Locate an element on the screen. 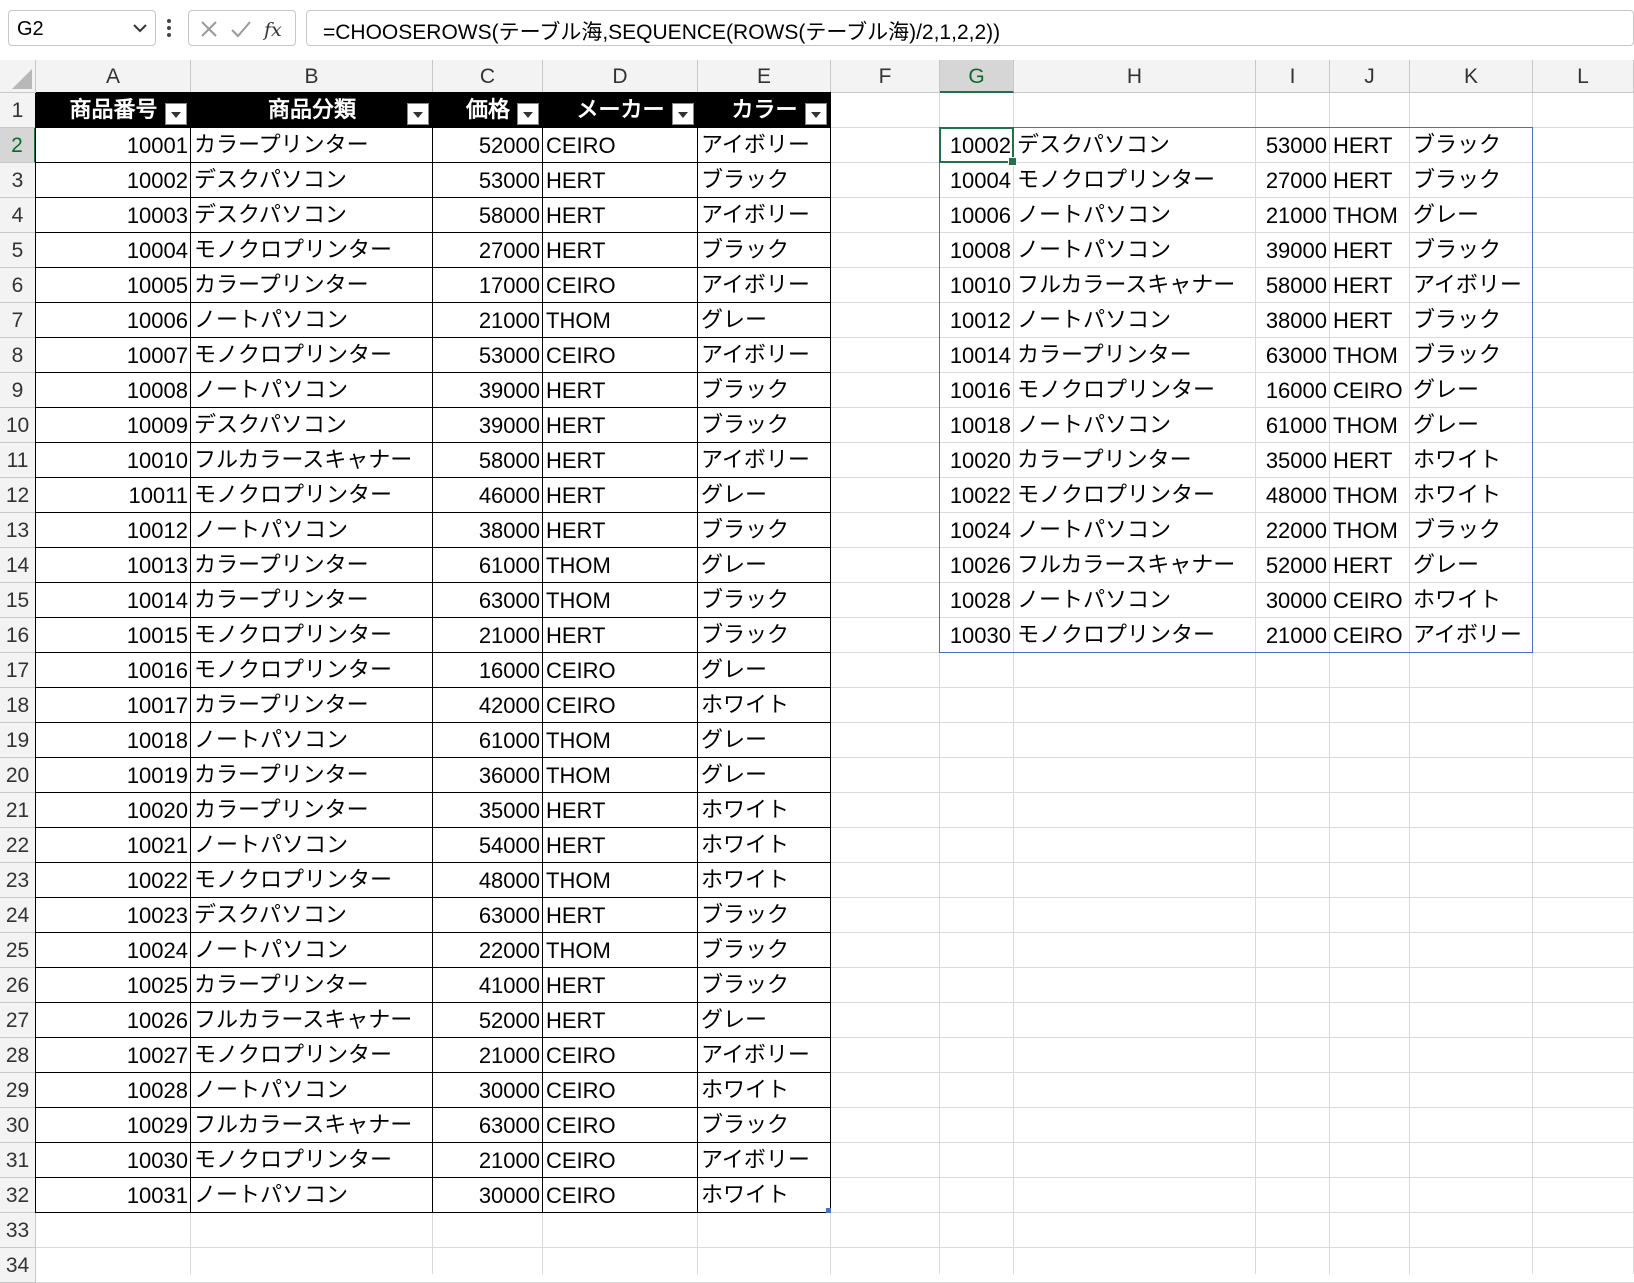  spill-cell: 10030 is located at coordinates (977, 635).